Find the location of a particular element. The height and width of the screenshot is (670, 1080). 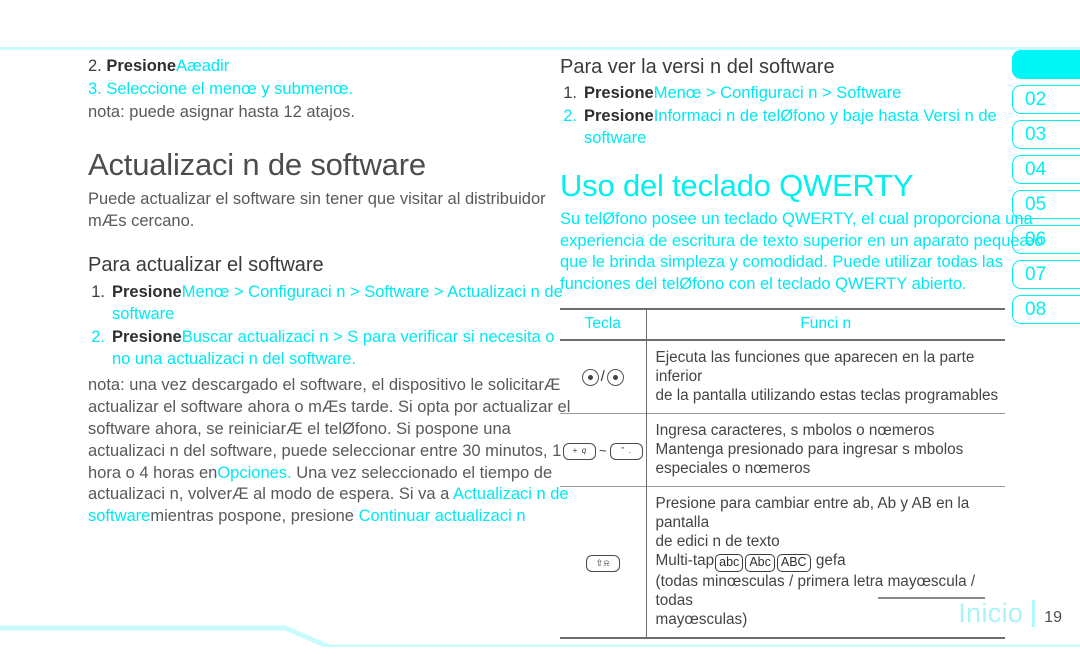

chapter-tab-label: 05 is located at coordinates (1036, 204).